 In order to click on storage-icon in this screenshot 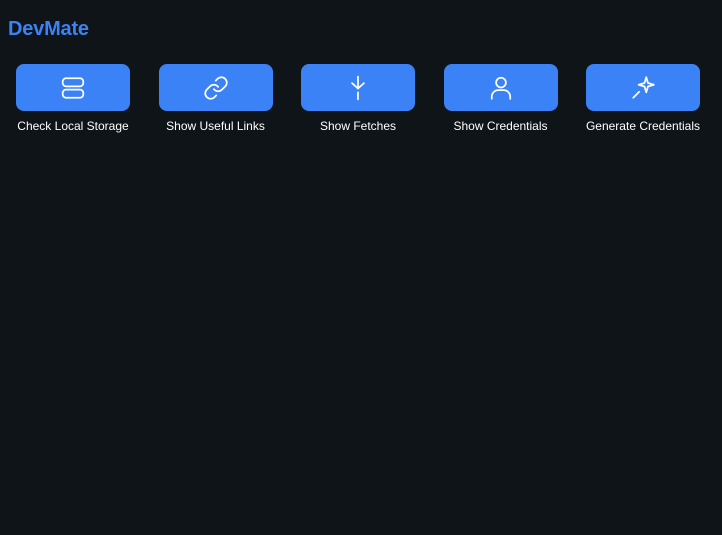, I will do `click(73, 87)`.